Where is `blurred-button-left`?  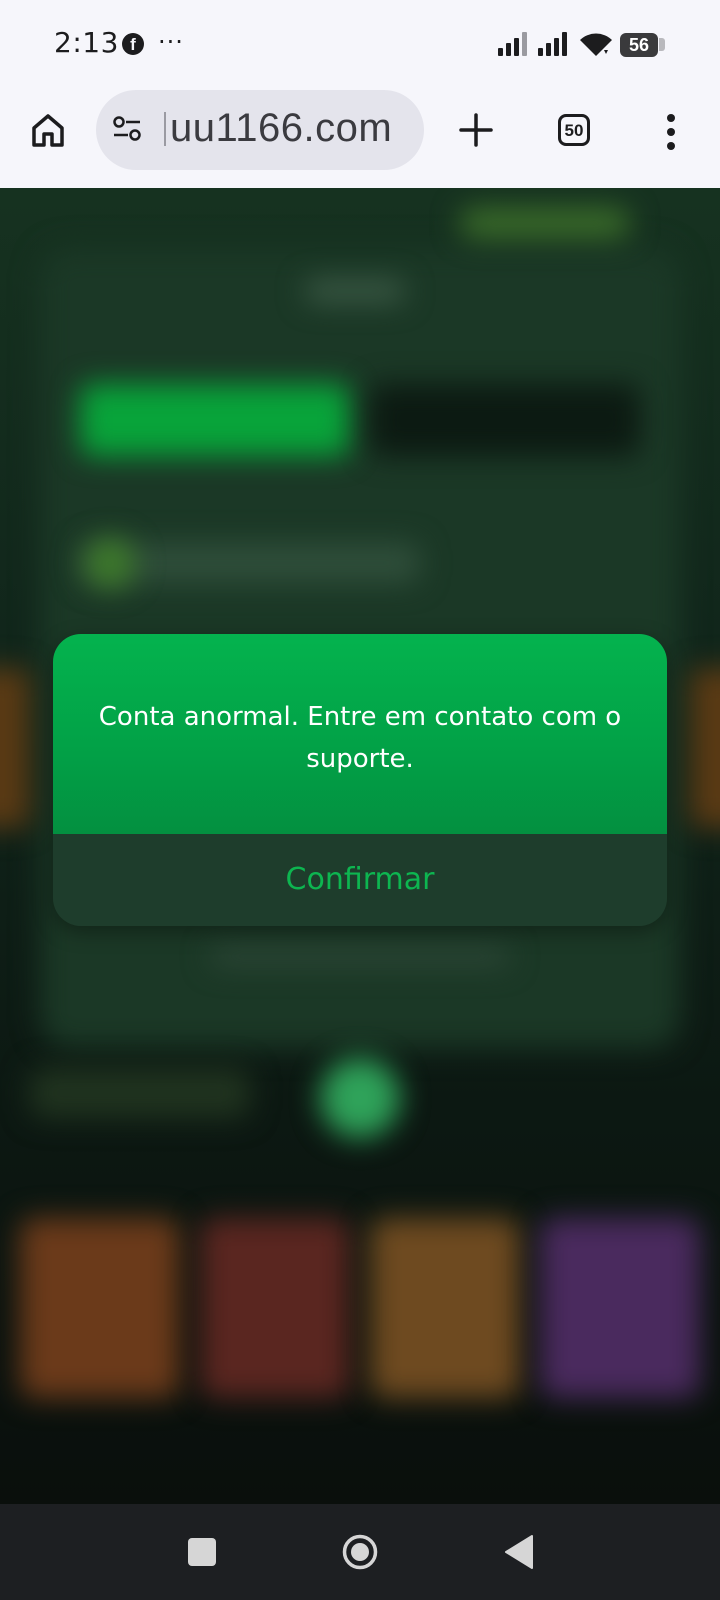 blurred-button-left is located at coordinates (140, 1093).